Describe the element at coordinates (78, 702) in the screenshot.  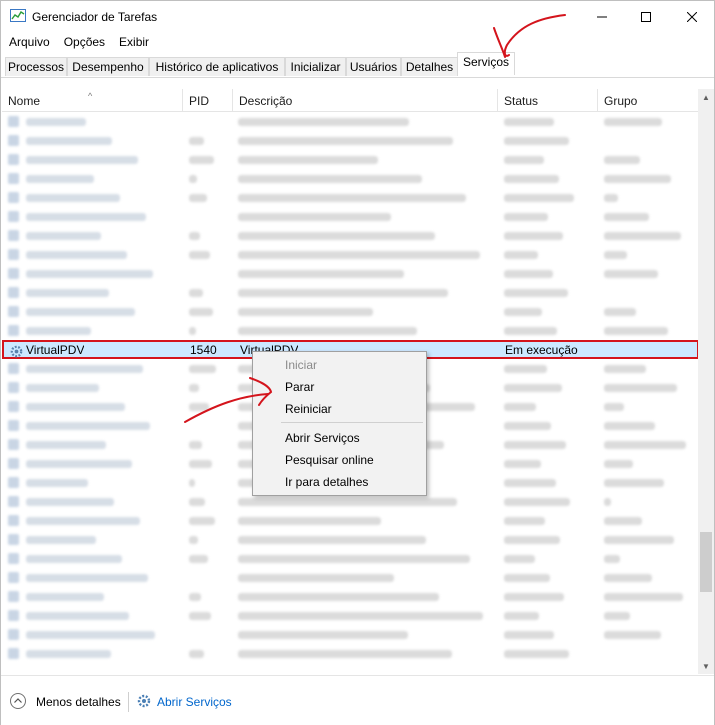
I see `less-details-button: Menos detalhes` at that location.